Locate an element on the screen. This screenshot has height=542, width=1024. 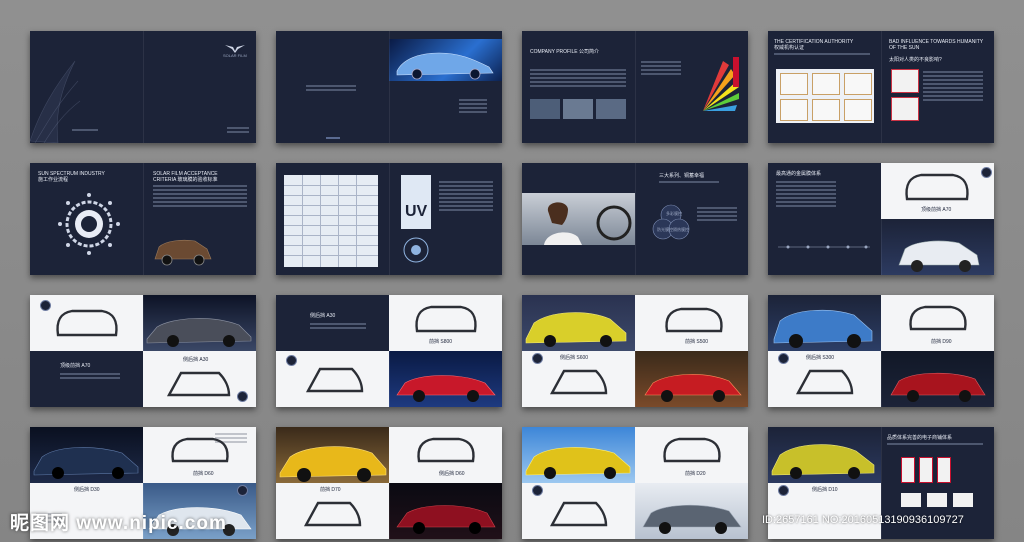
spread-car-intro is located at coordinates (389, 87).